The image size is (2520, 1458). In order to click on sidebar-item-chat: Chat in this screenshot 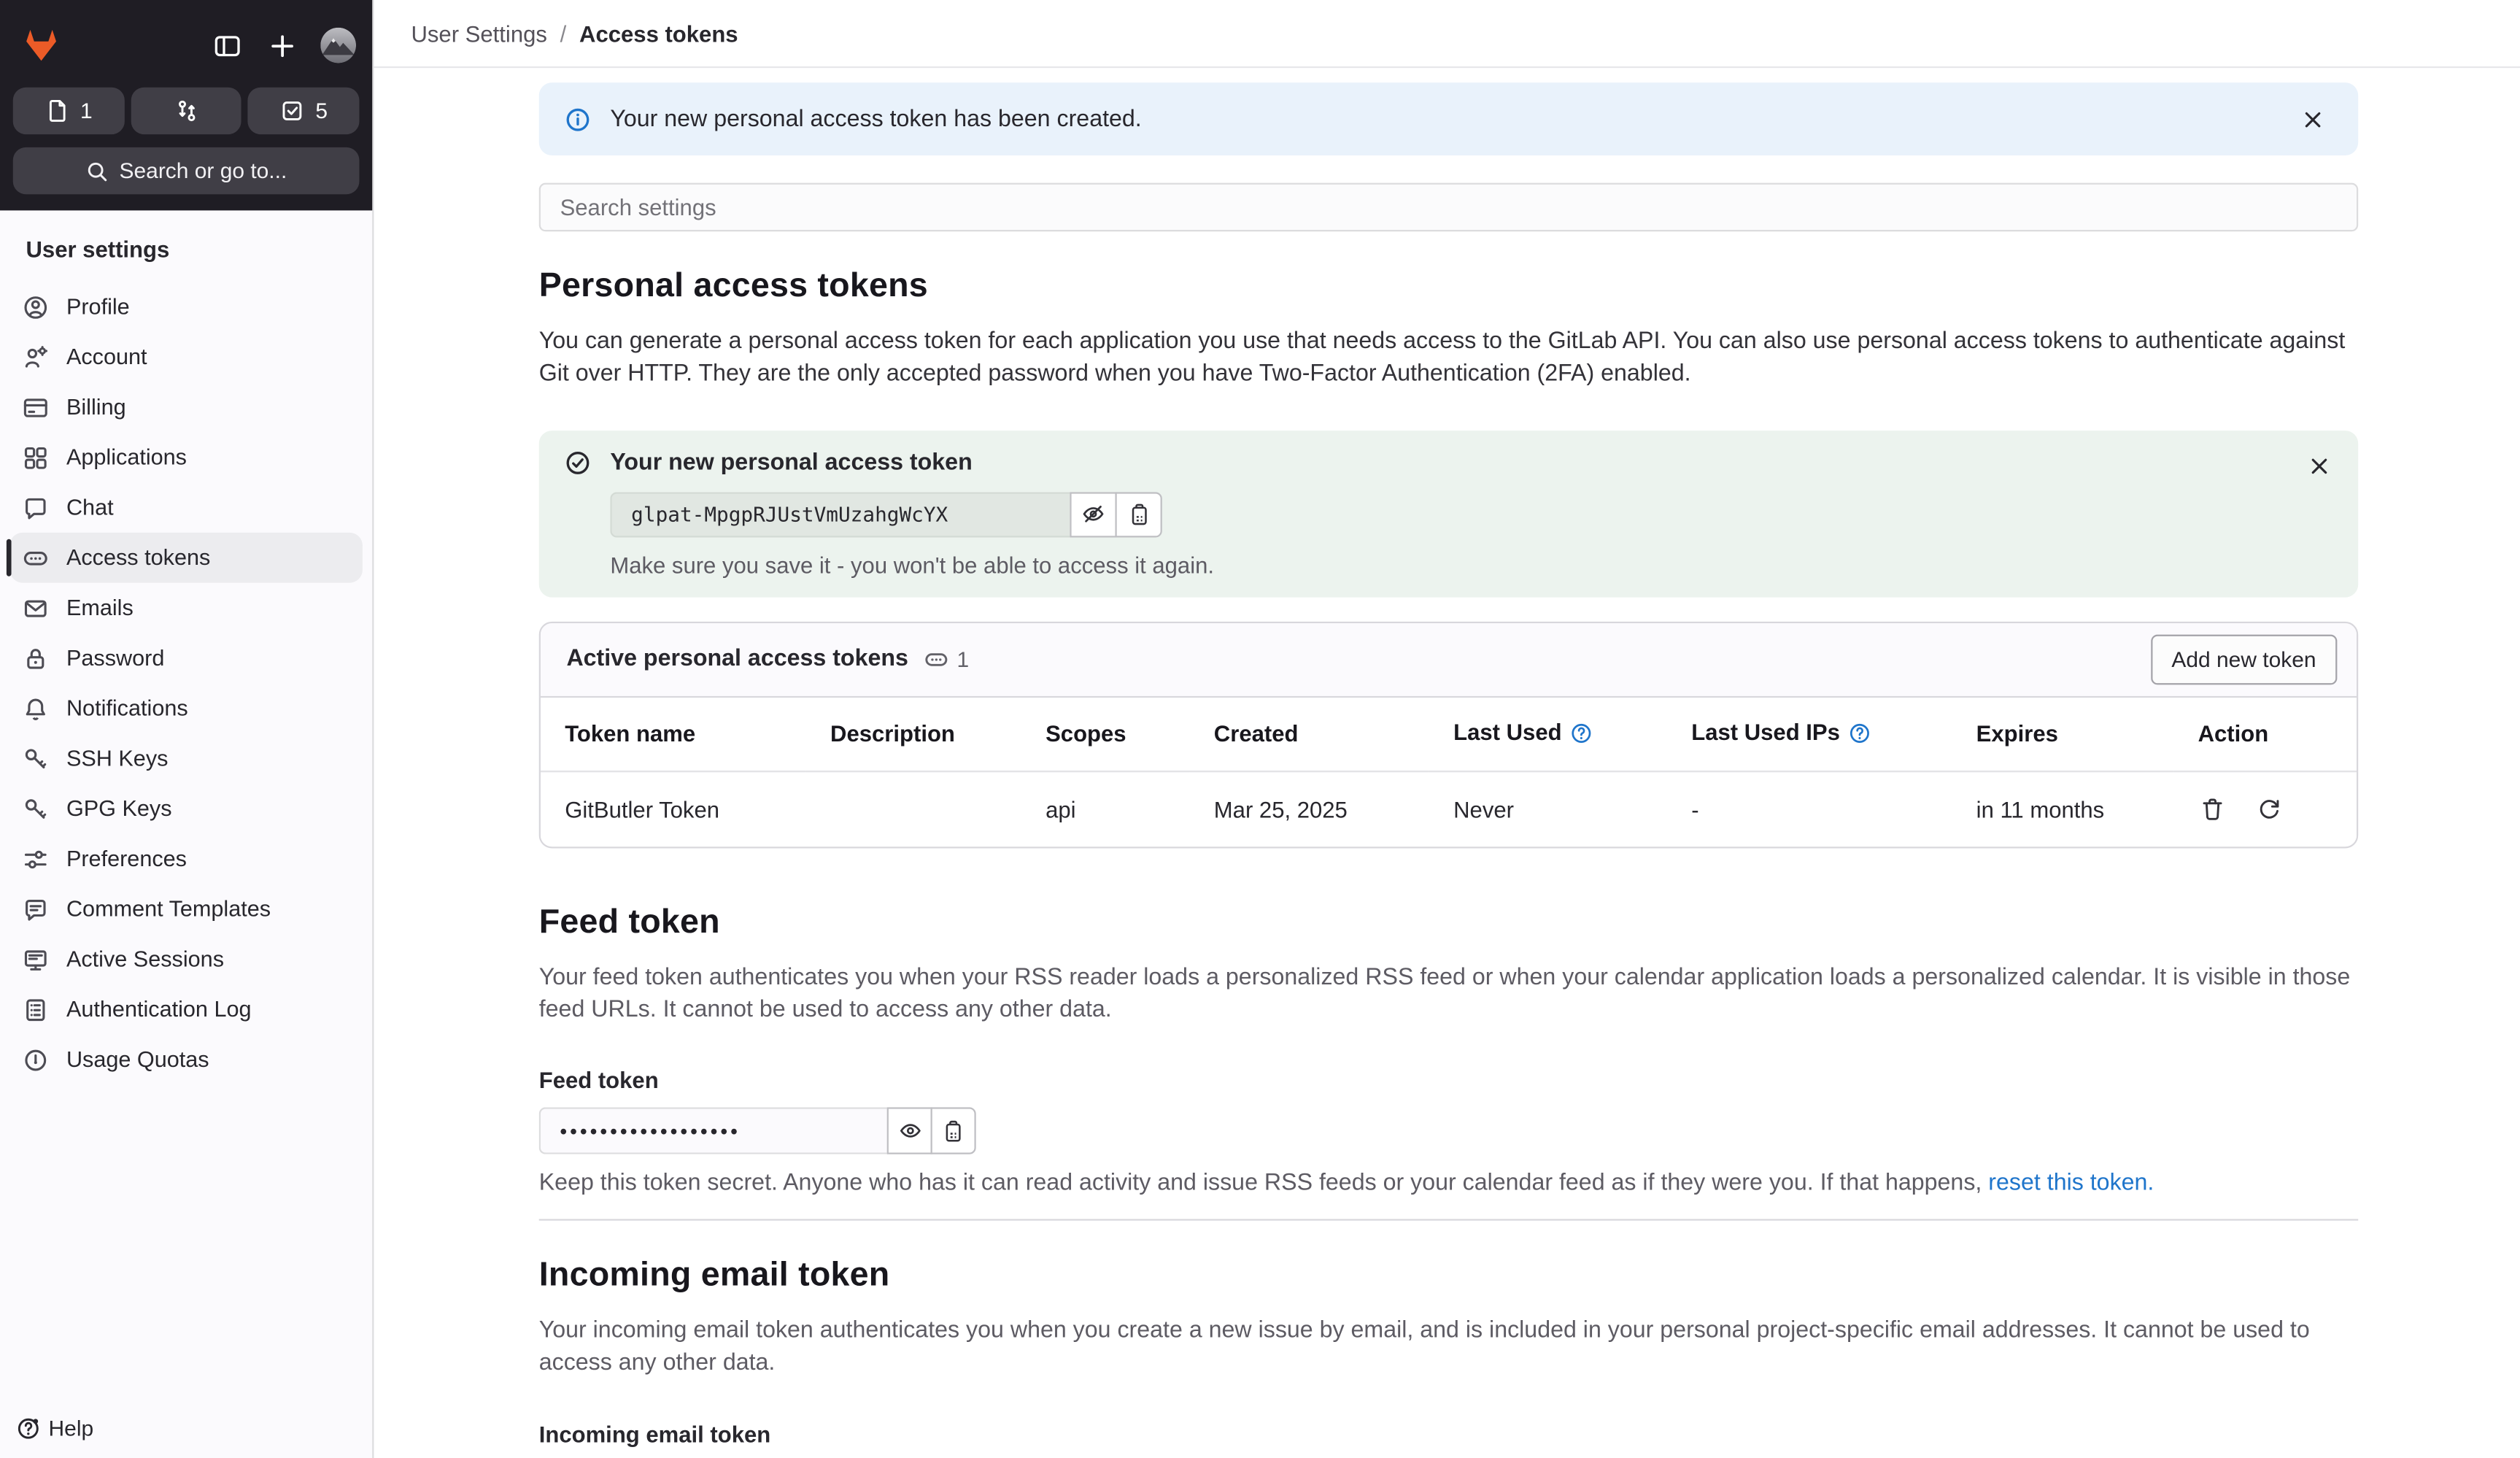, I will do `click(186, 508)`.